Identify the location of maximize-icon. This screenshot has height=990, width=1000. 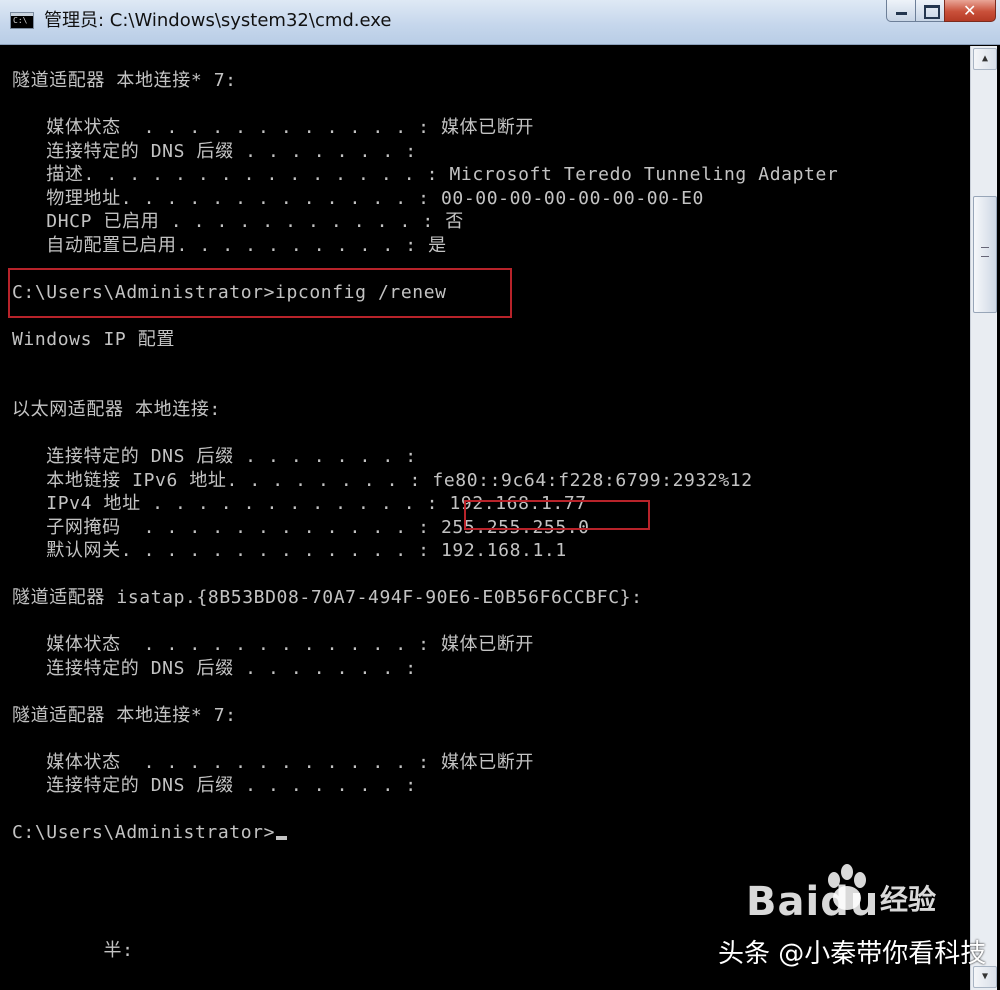
(932, 12).